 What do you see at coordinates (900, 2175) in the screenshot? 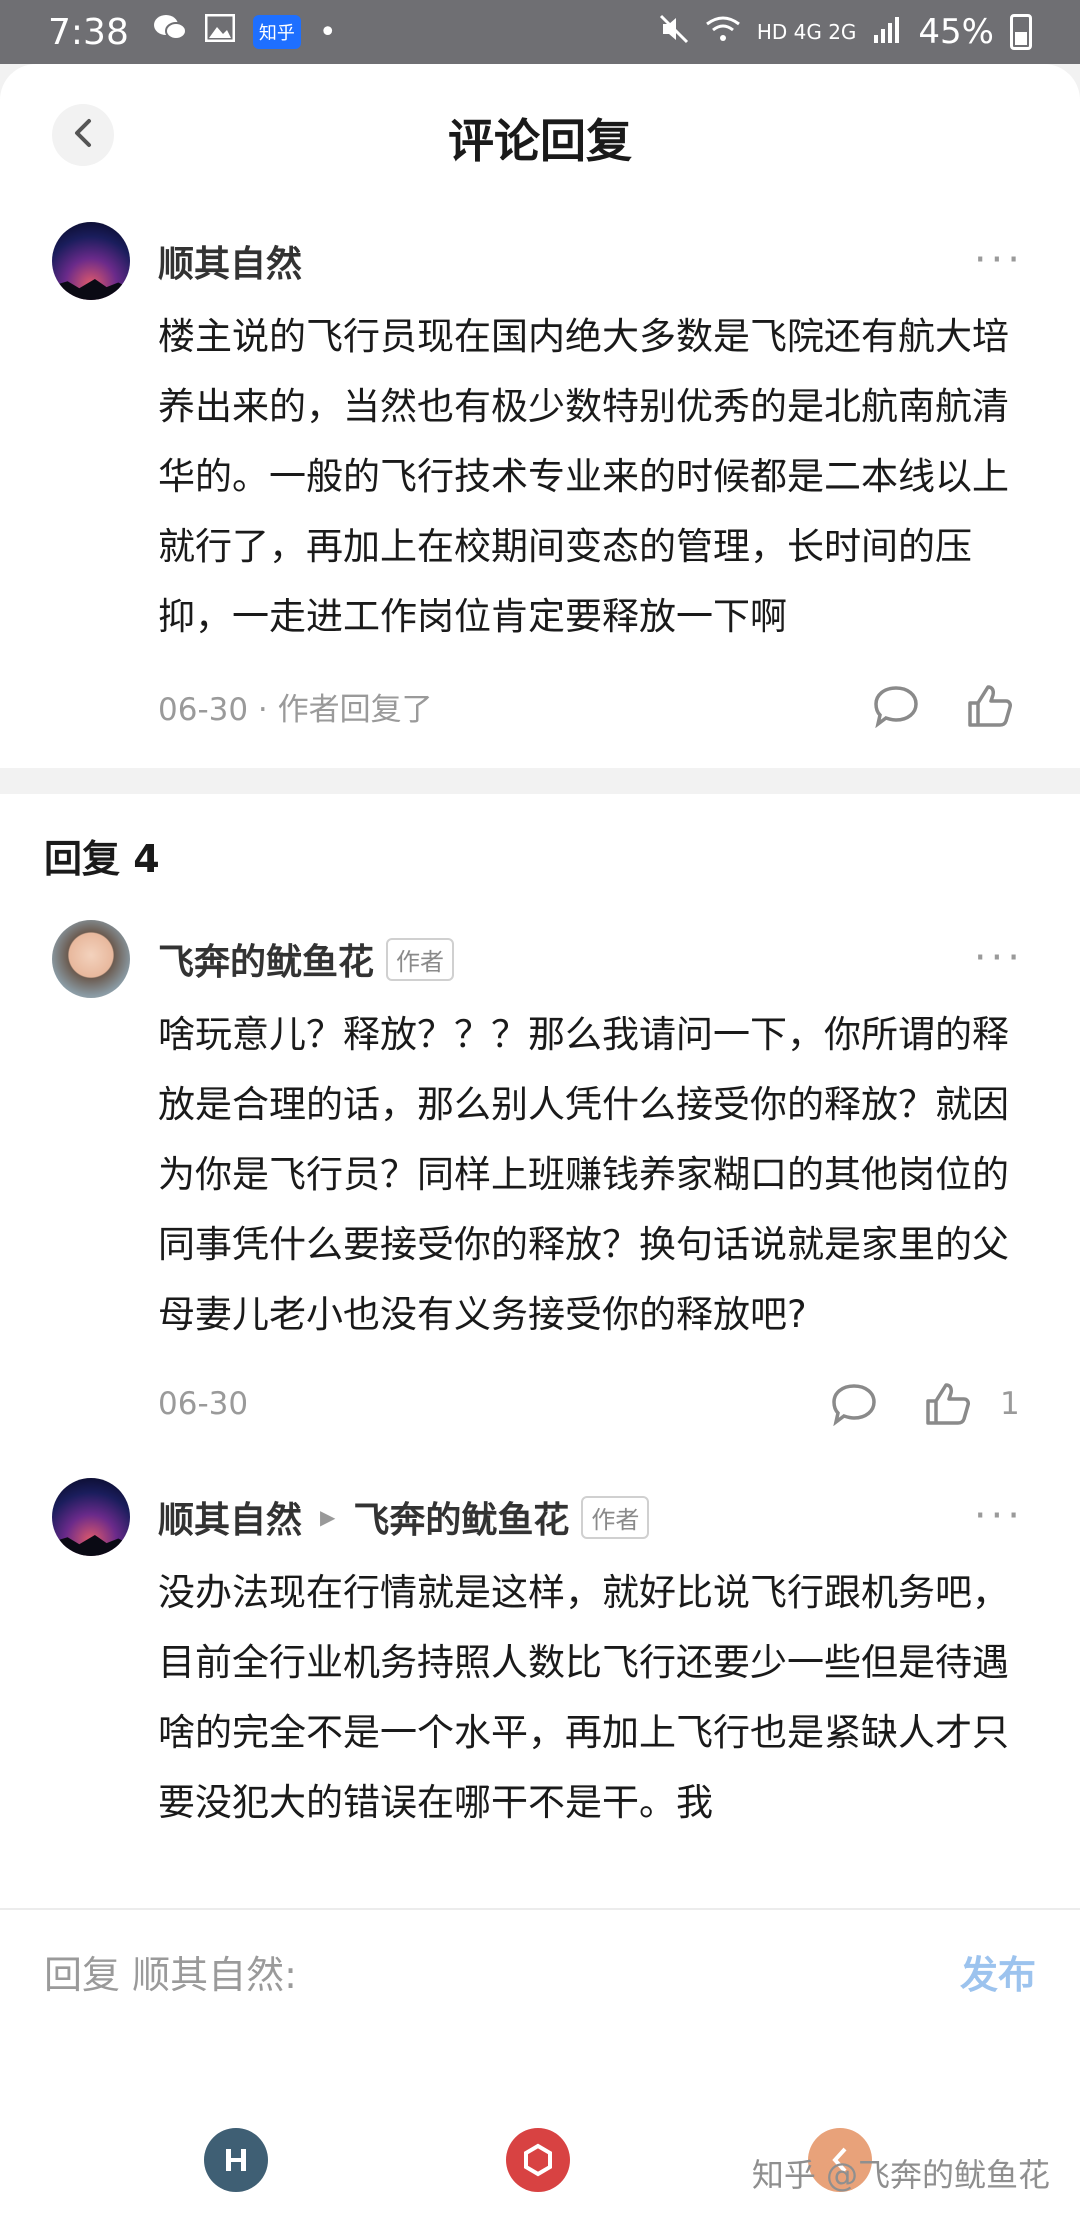
I see `watermark: 知乎 @飞奔的鱿鱼花` at bounding box center [900, 2175].